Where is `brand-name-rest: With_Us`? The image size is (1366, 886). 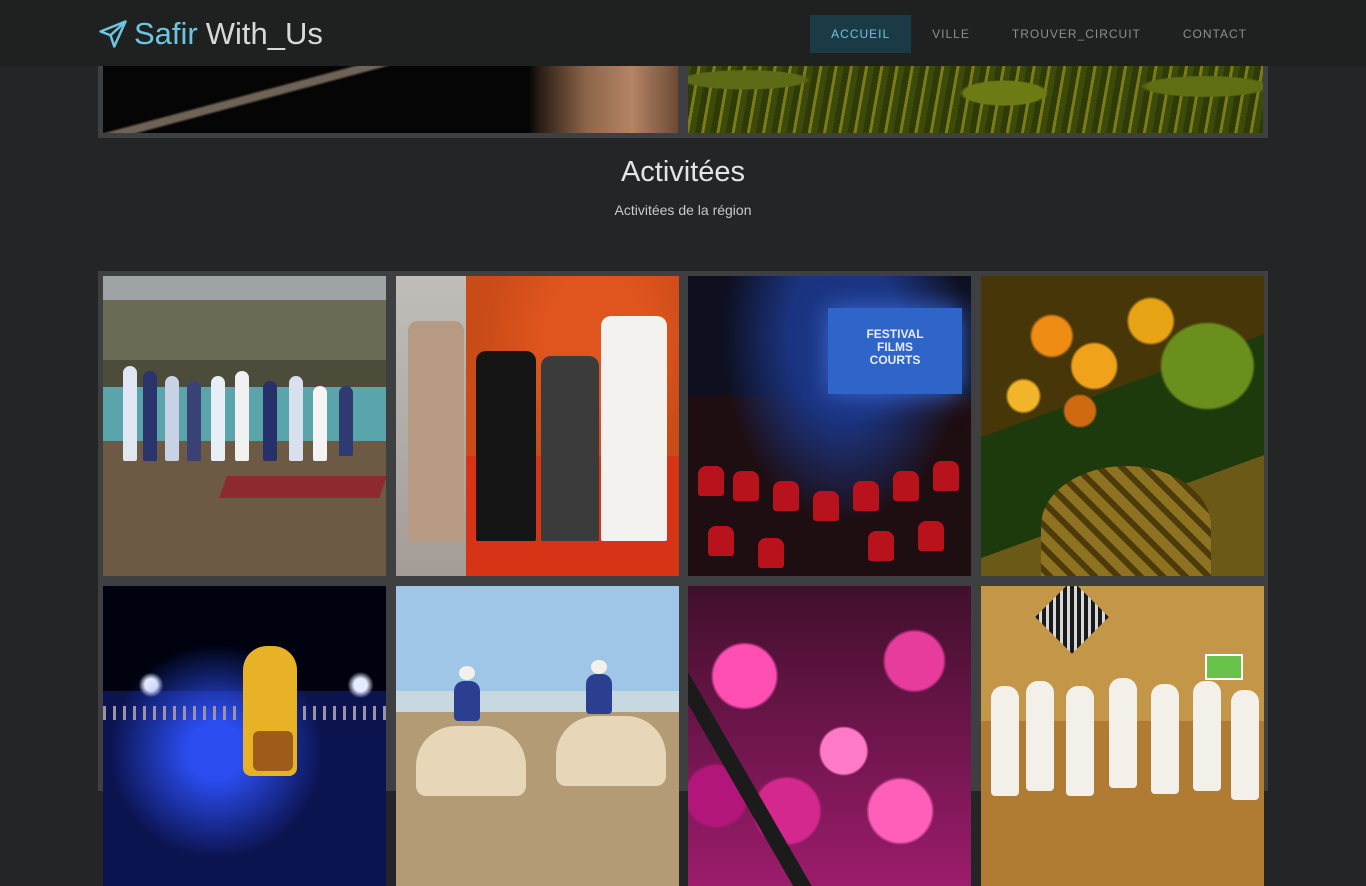
brand-name-rest: With_Us is located at coordinates (264, 33).